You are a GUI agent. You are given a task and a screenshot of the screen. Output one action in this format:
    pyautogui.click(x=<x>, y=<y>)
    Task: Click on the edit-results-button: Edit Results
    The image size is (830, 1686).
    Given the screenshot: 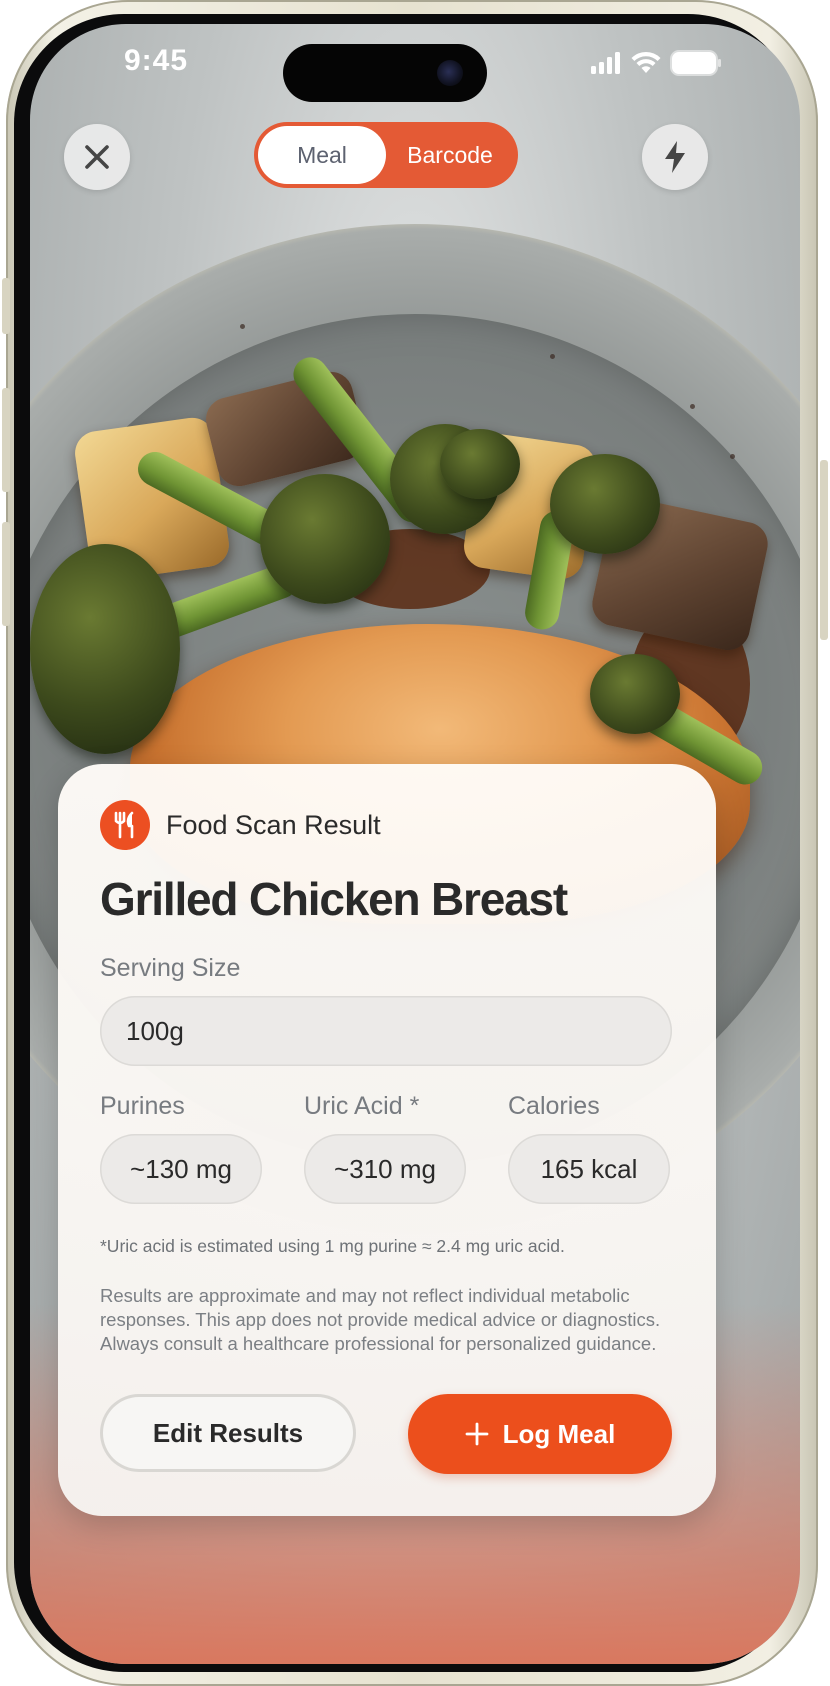 What is the action you would take?
    pyautogui.click(x=228, y=1433)
    